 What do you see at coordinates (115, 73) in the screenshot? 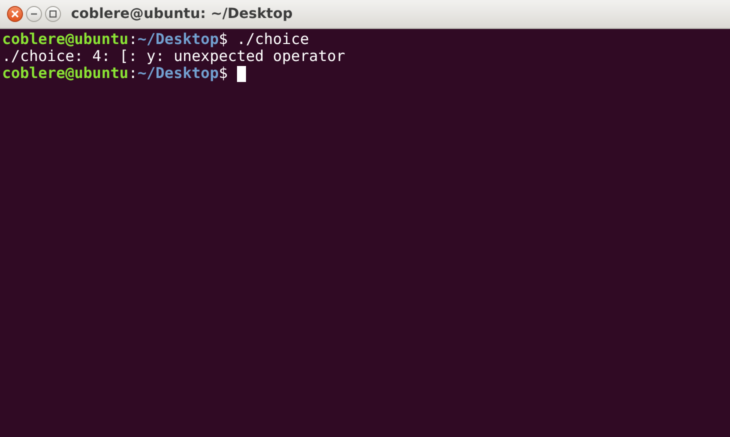
I see `terminal-line: coblere@ubuntu:~/Desktop$` at bounding box center [115, 73].